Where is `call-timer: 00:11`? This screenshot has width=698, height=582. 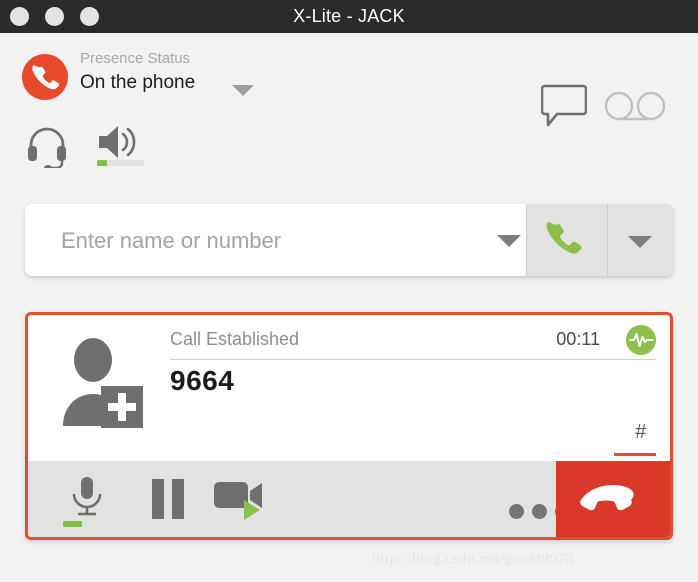
call-timer: 00:11 is located at coordinates (578, 339).